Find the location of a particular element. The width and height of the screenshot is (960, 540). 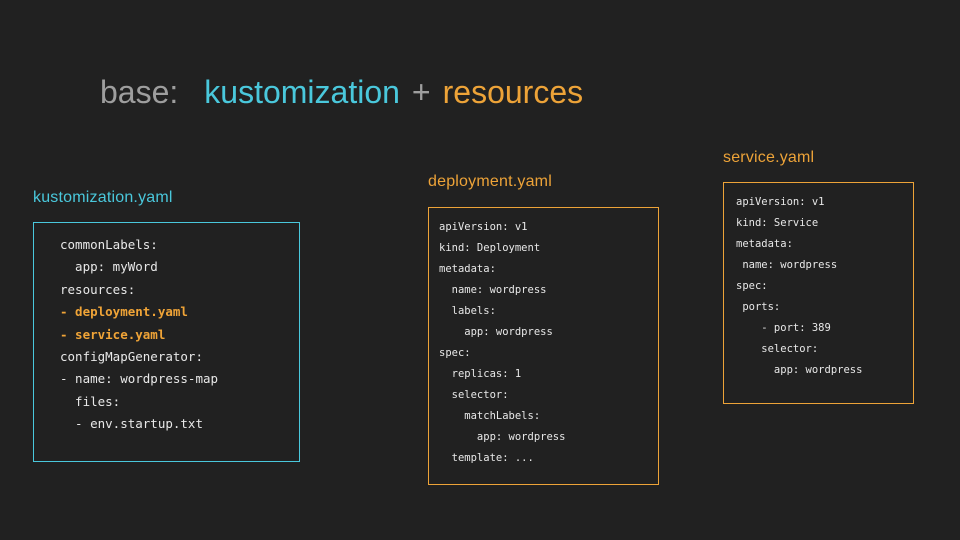

code-line: - env.startup.txt is located at coordinates (131, 424).